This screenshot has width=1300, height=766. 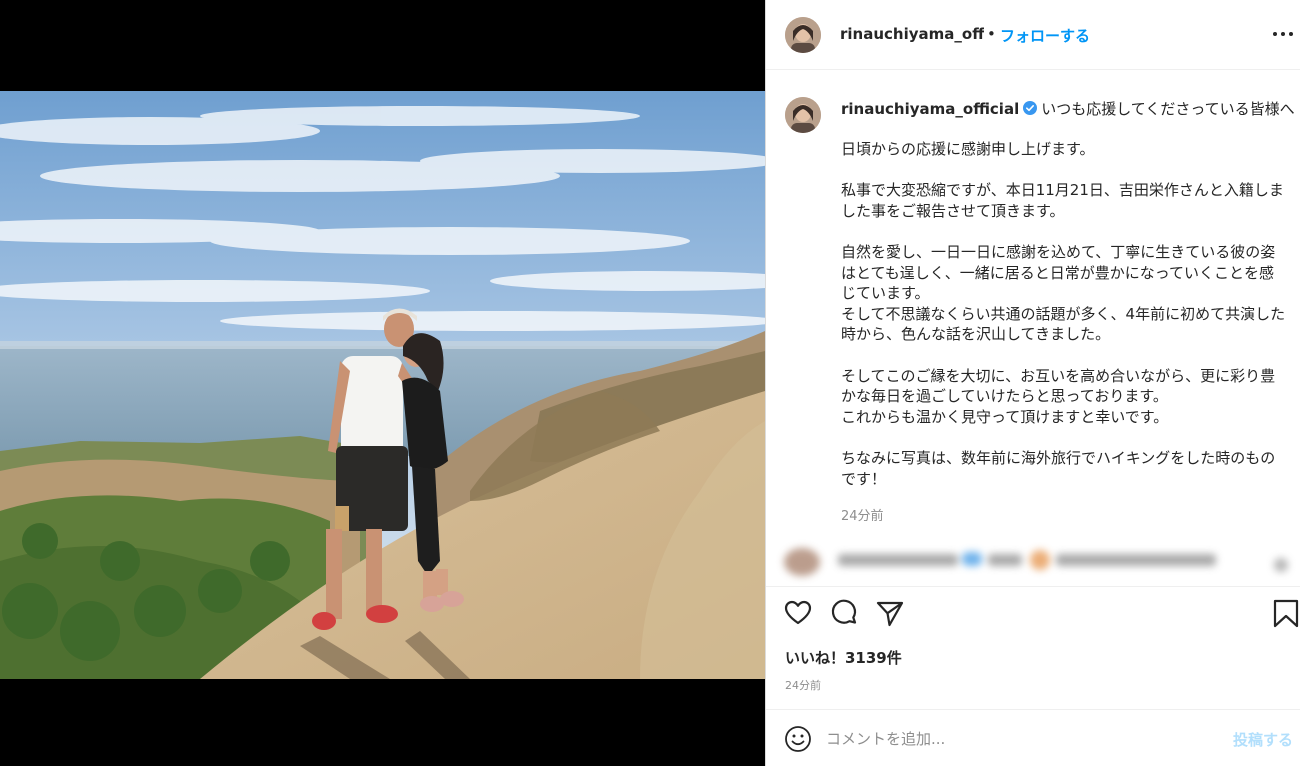 I want to click on comment-bubble-icon, so click(x=844, y=613).